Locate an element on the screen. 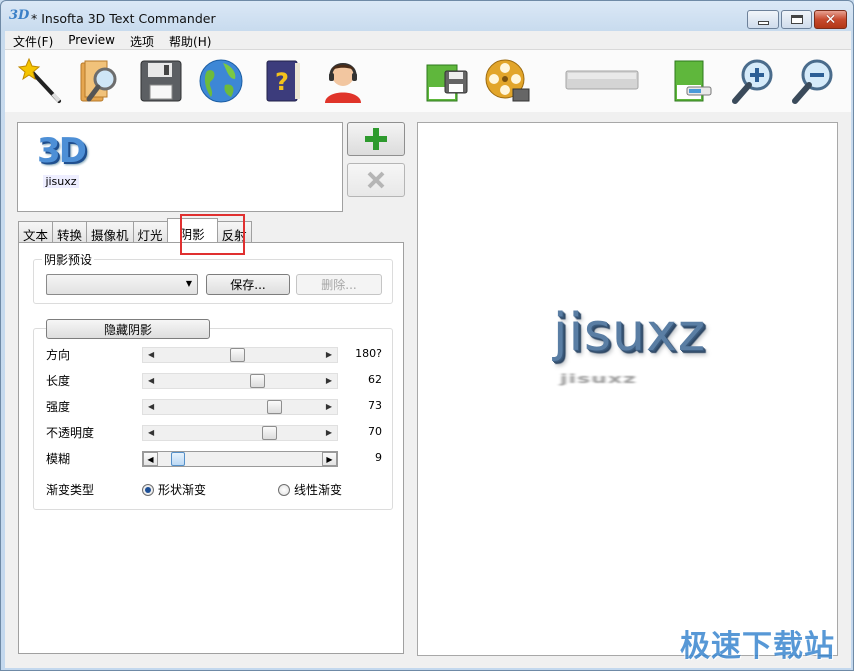 Image resolution: width=854 pixels, height=671 pixels. length-value: 62 is located at coordinates (375, 379).